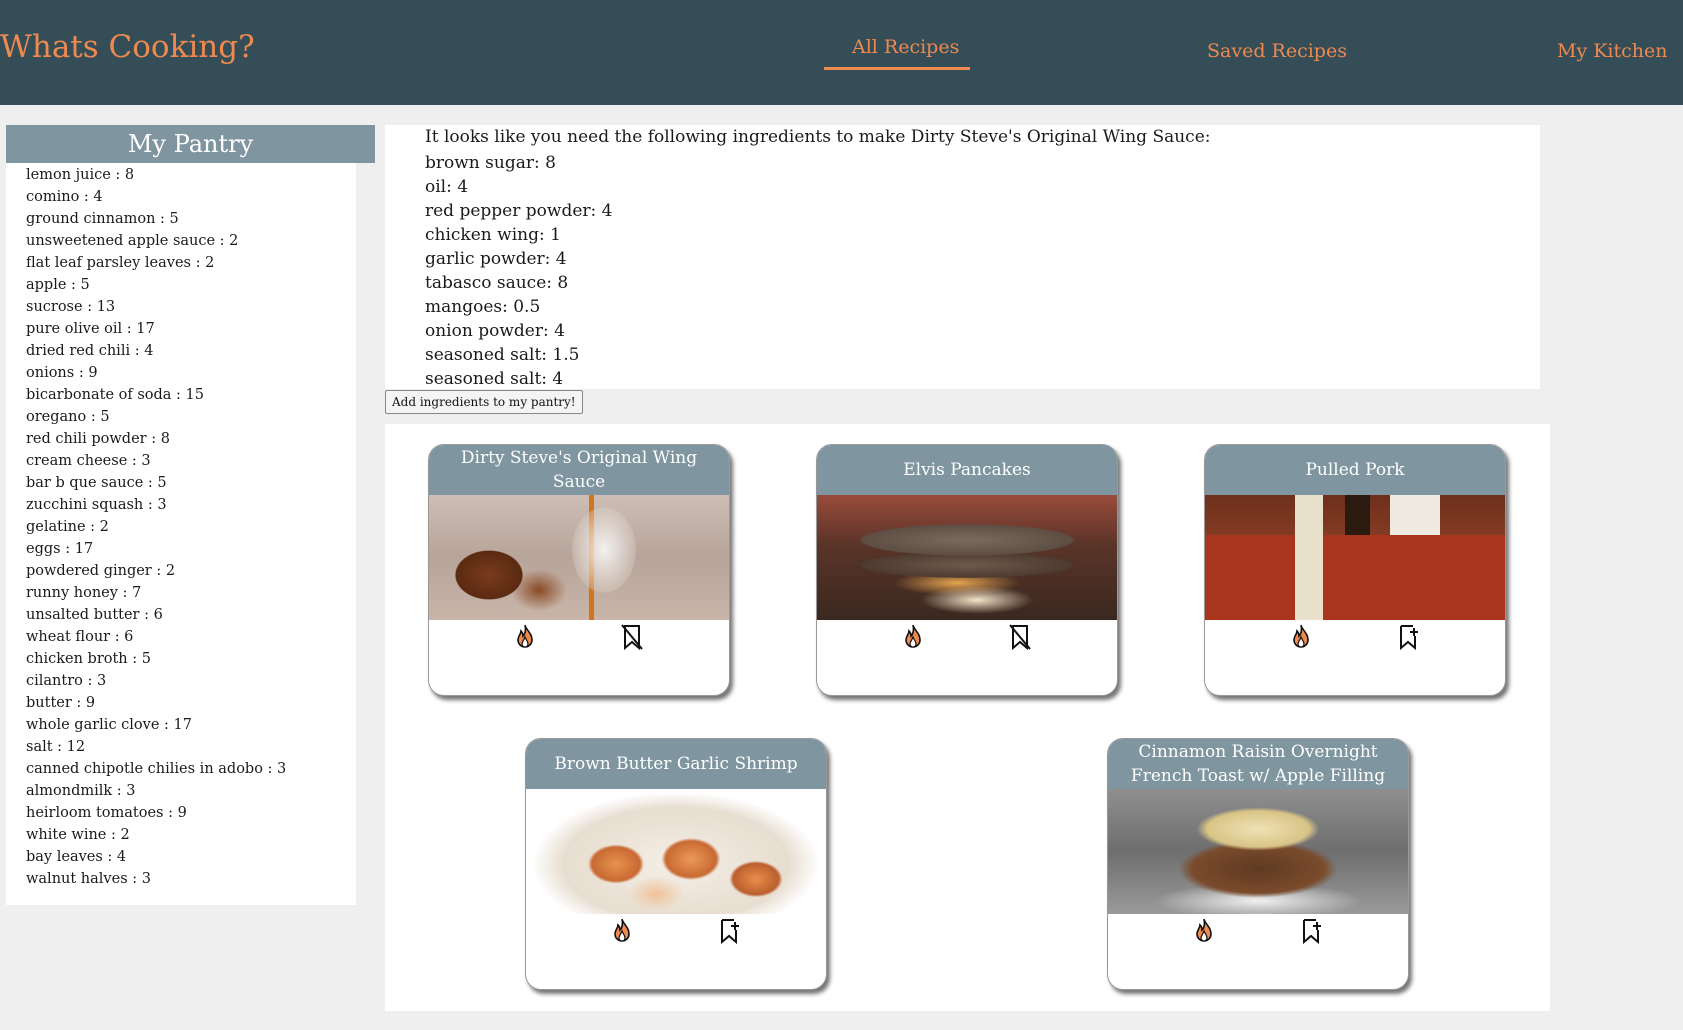  I want to click on pantry-item: eggs : 17, so click(60, 549).